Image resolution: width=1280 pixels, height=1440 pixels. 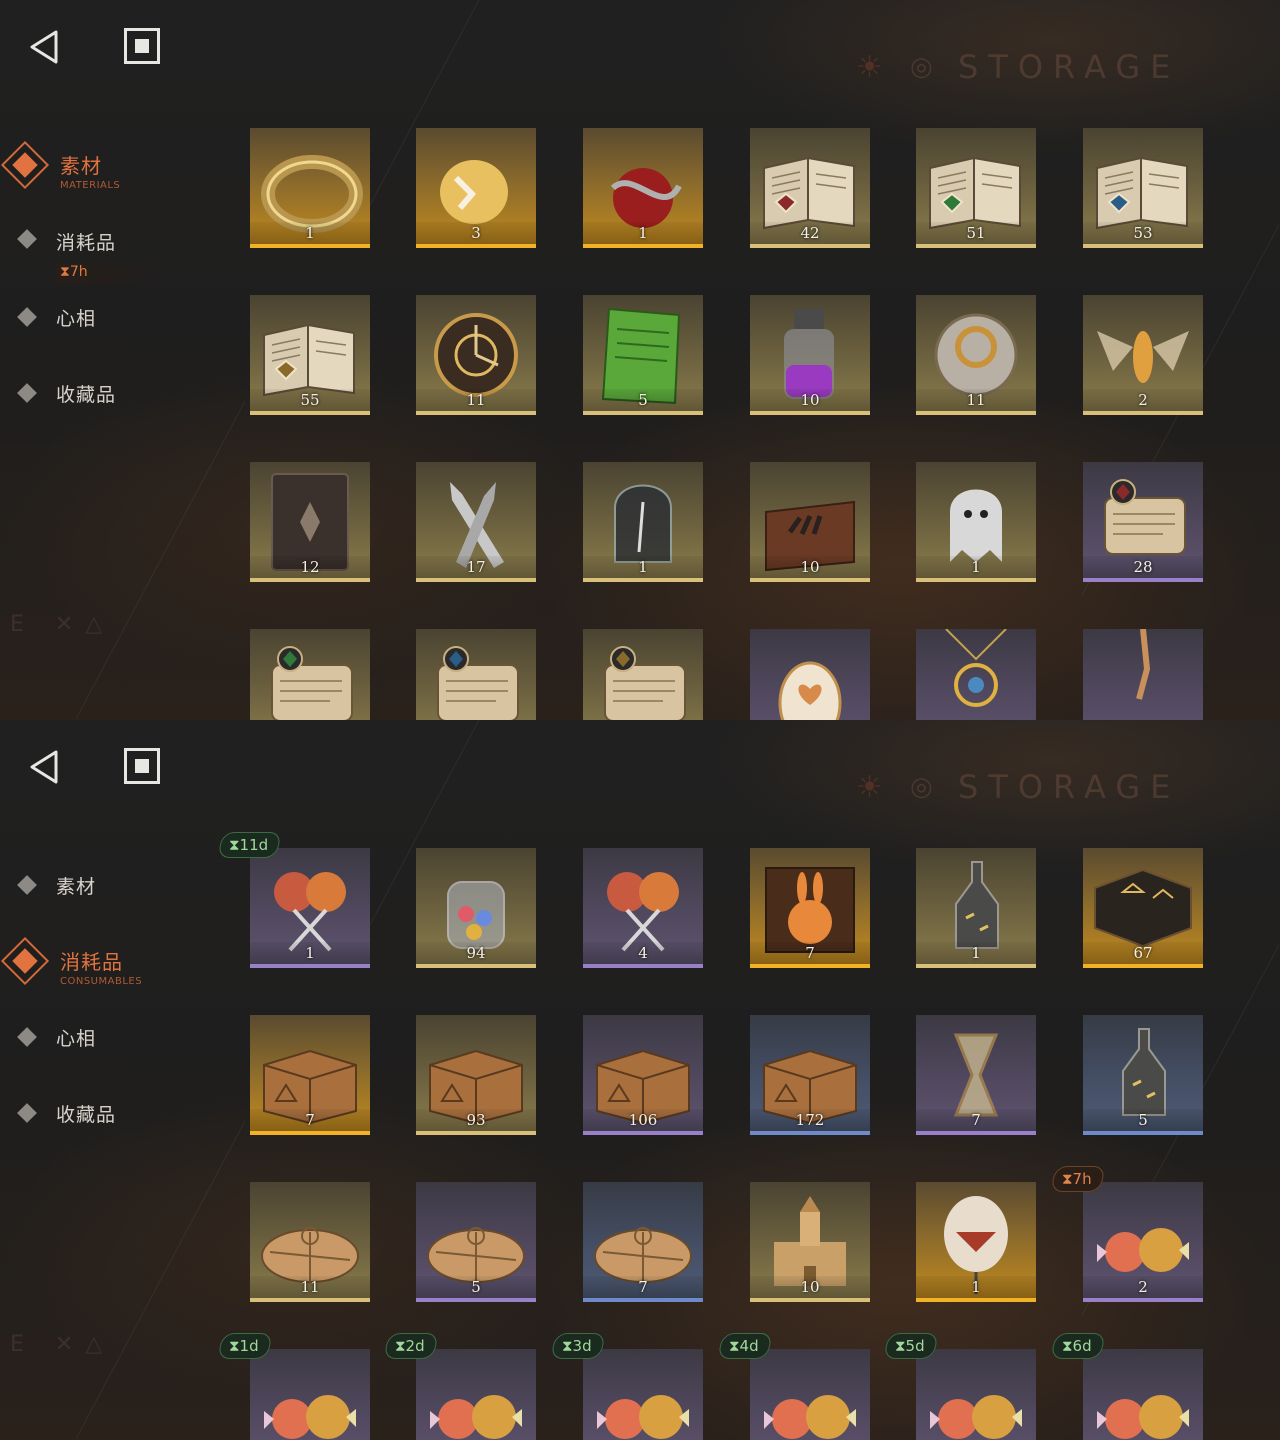 What do you see at coordinates (810, 188) in the screenshot?
I see `item-slot-tome-red-sigil: 42` at bounding box center [810, 188].